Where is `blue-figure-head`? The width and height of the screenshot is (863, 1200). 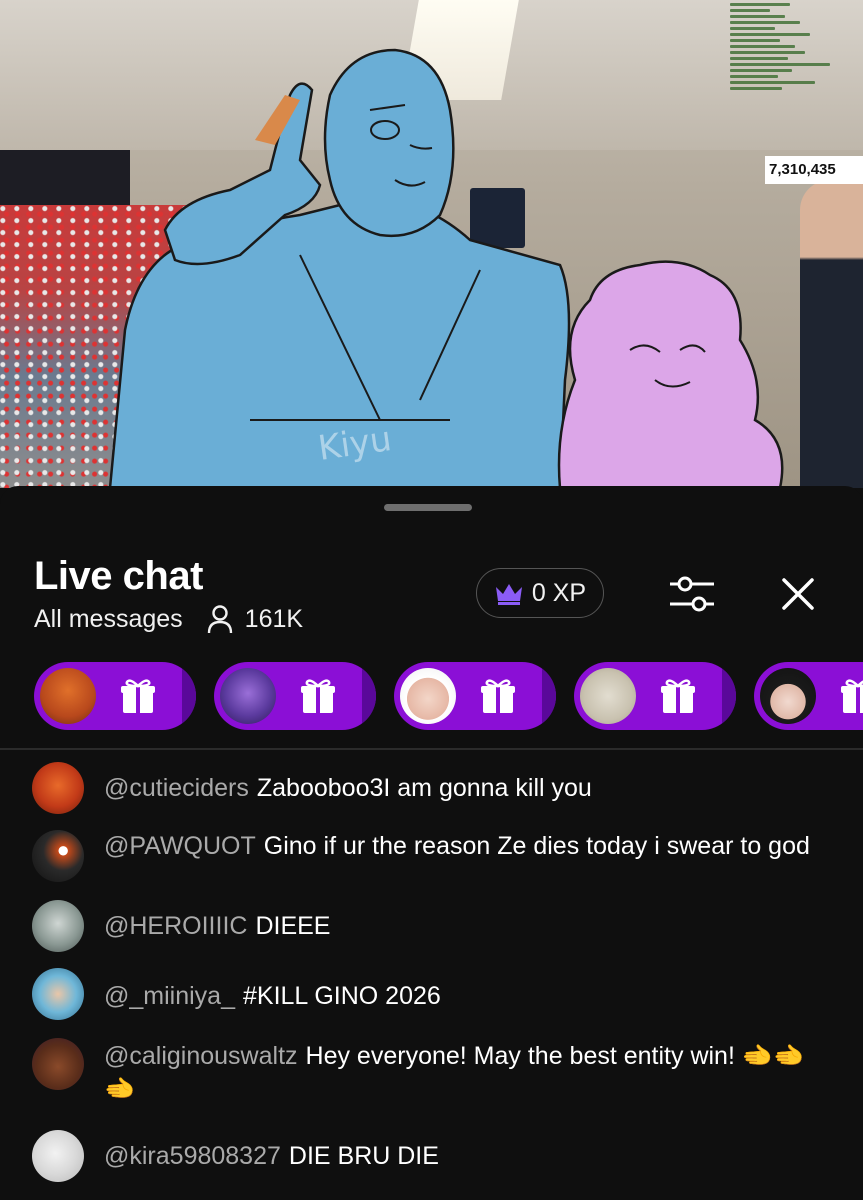 blue-figure-head is located at coordinates (389, 142).